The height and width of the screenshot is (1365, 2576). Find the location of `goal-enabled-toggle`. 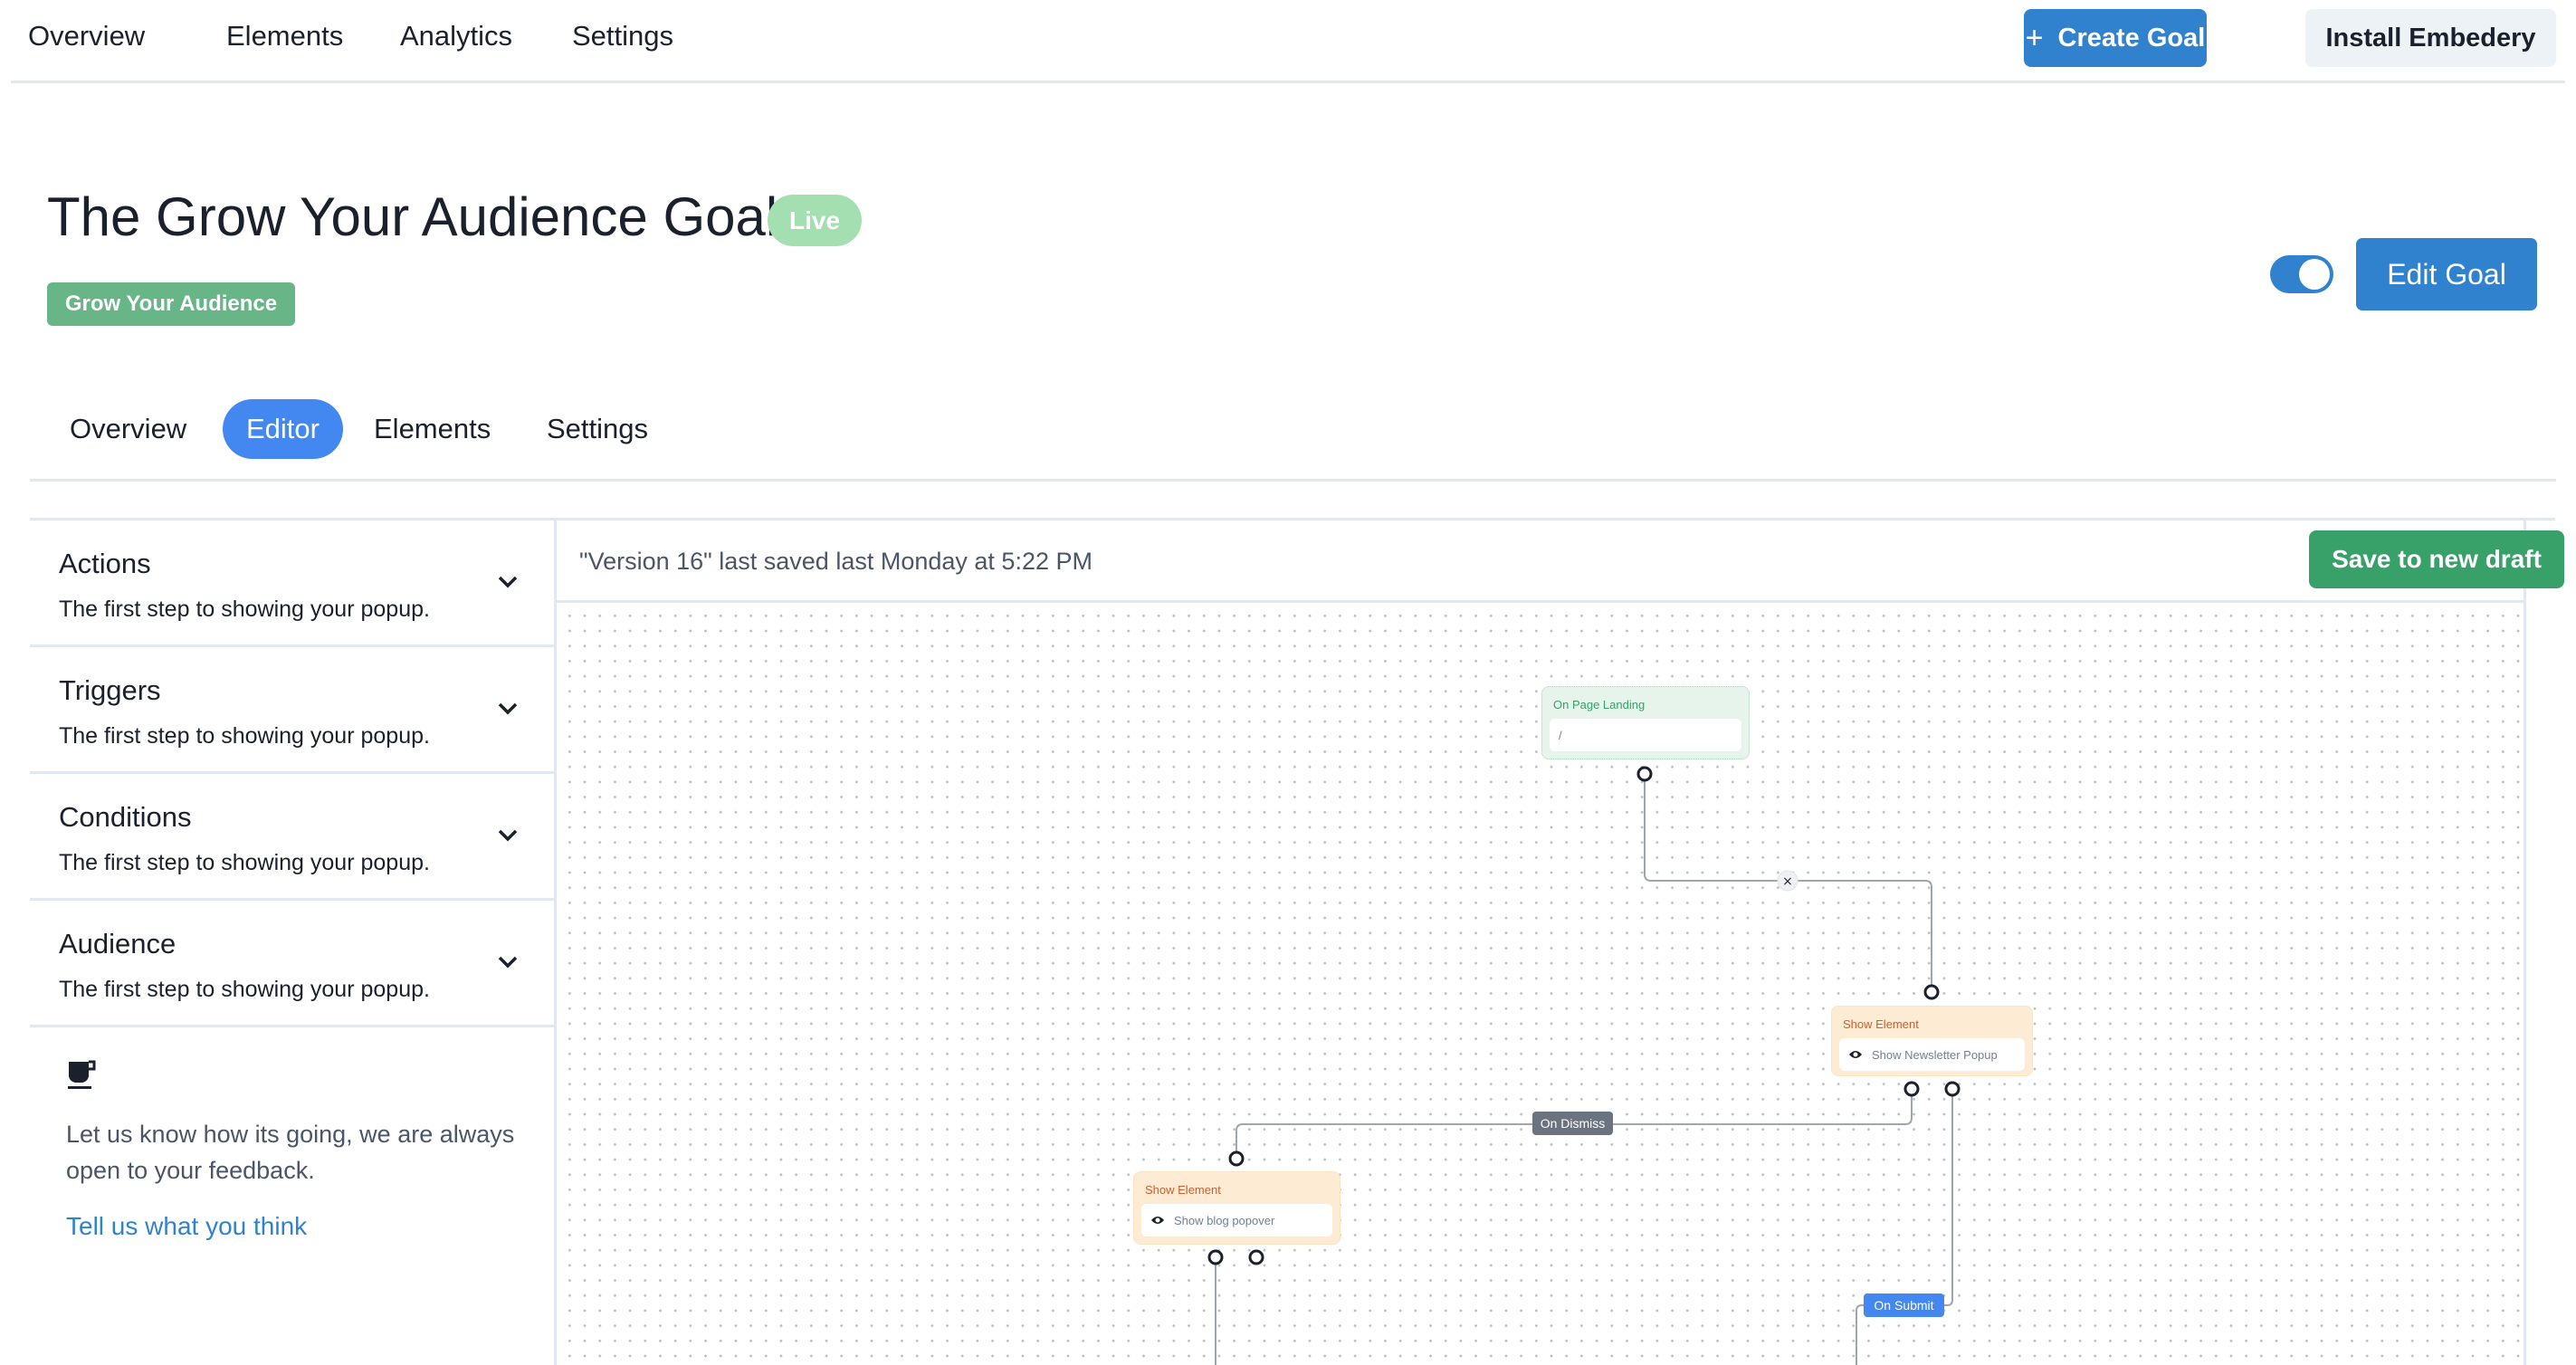

goal-enabled-toggle is located at coordinates (2301, 274).